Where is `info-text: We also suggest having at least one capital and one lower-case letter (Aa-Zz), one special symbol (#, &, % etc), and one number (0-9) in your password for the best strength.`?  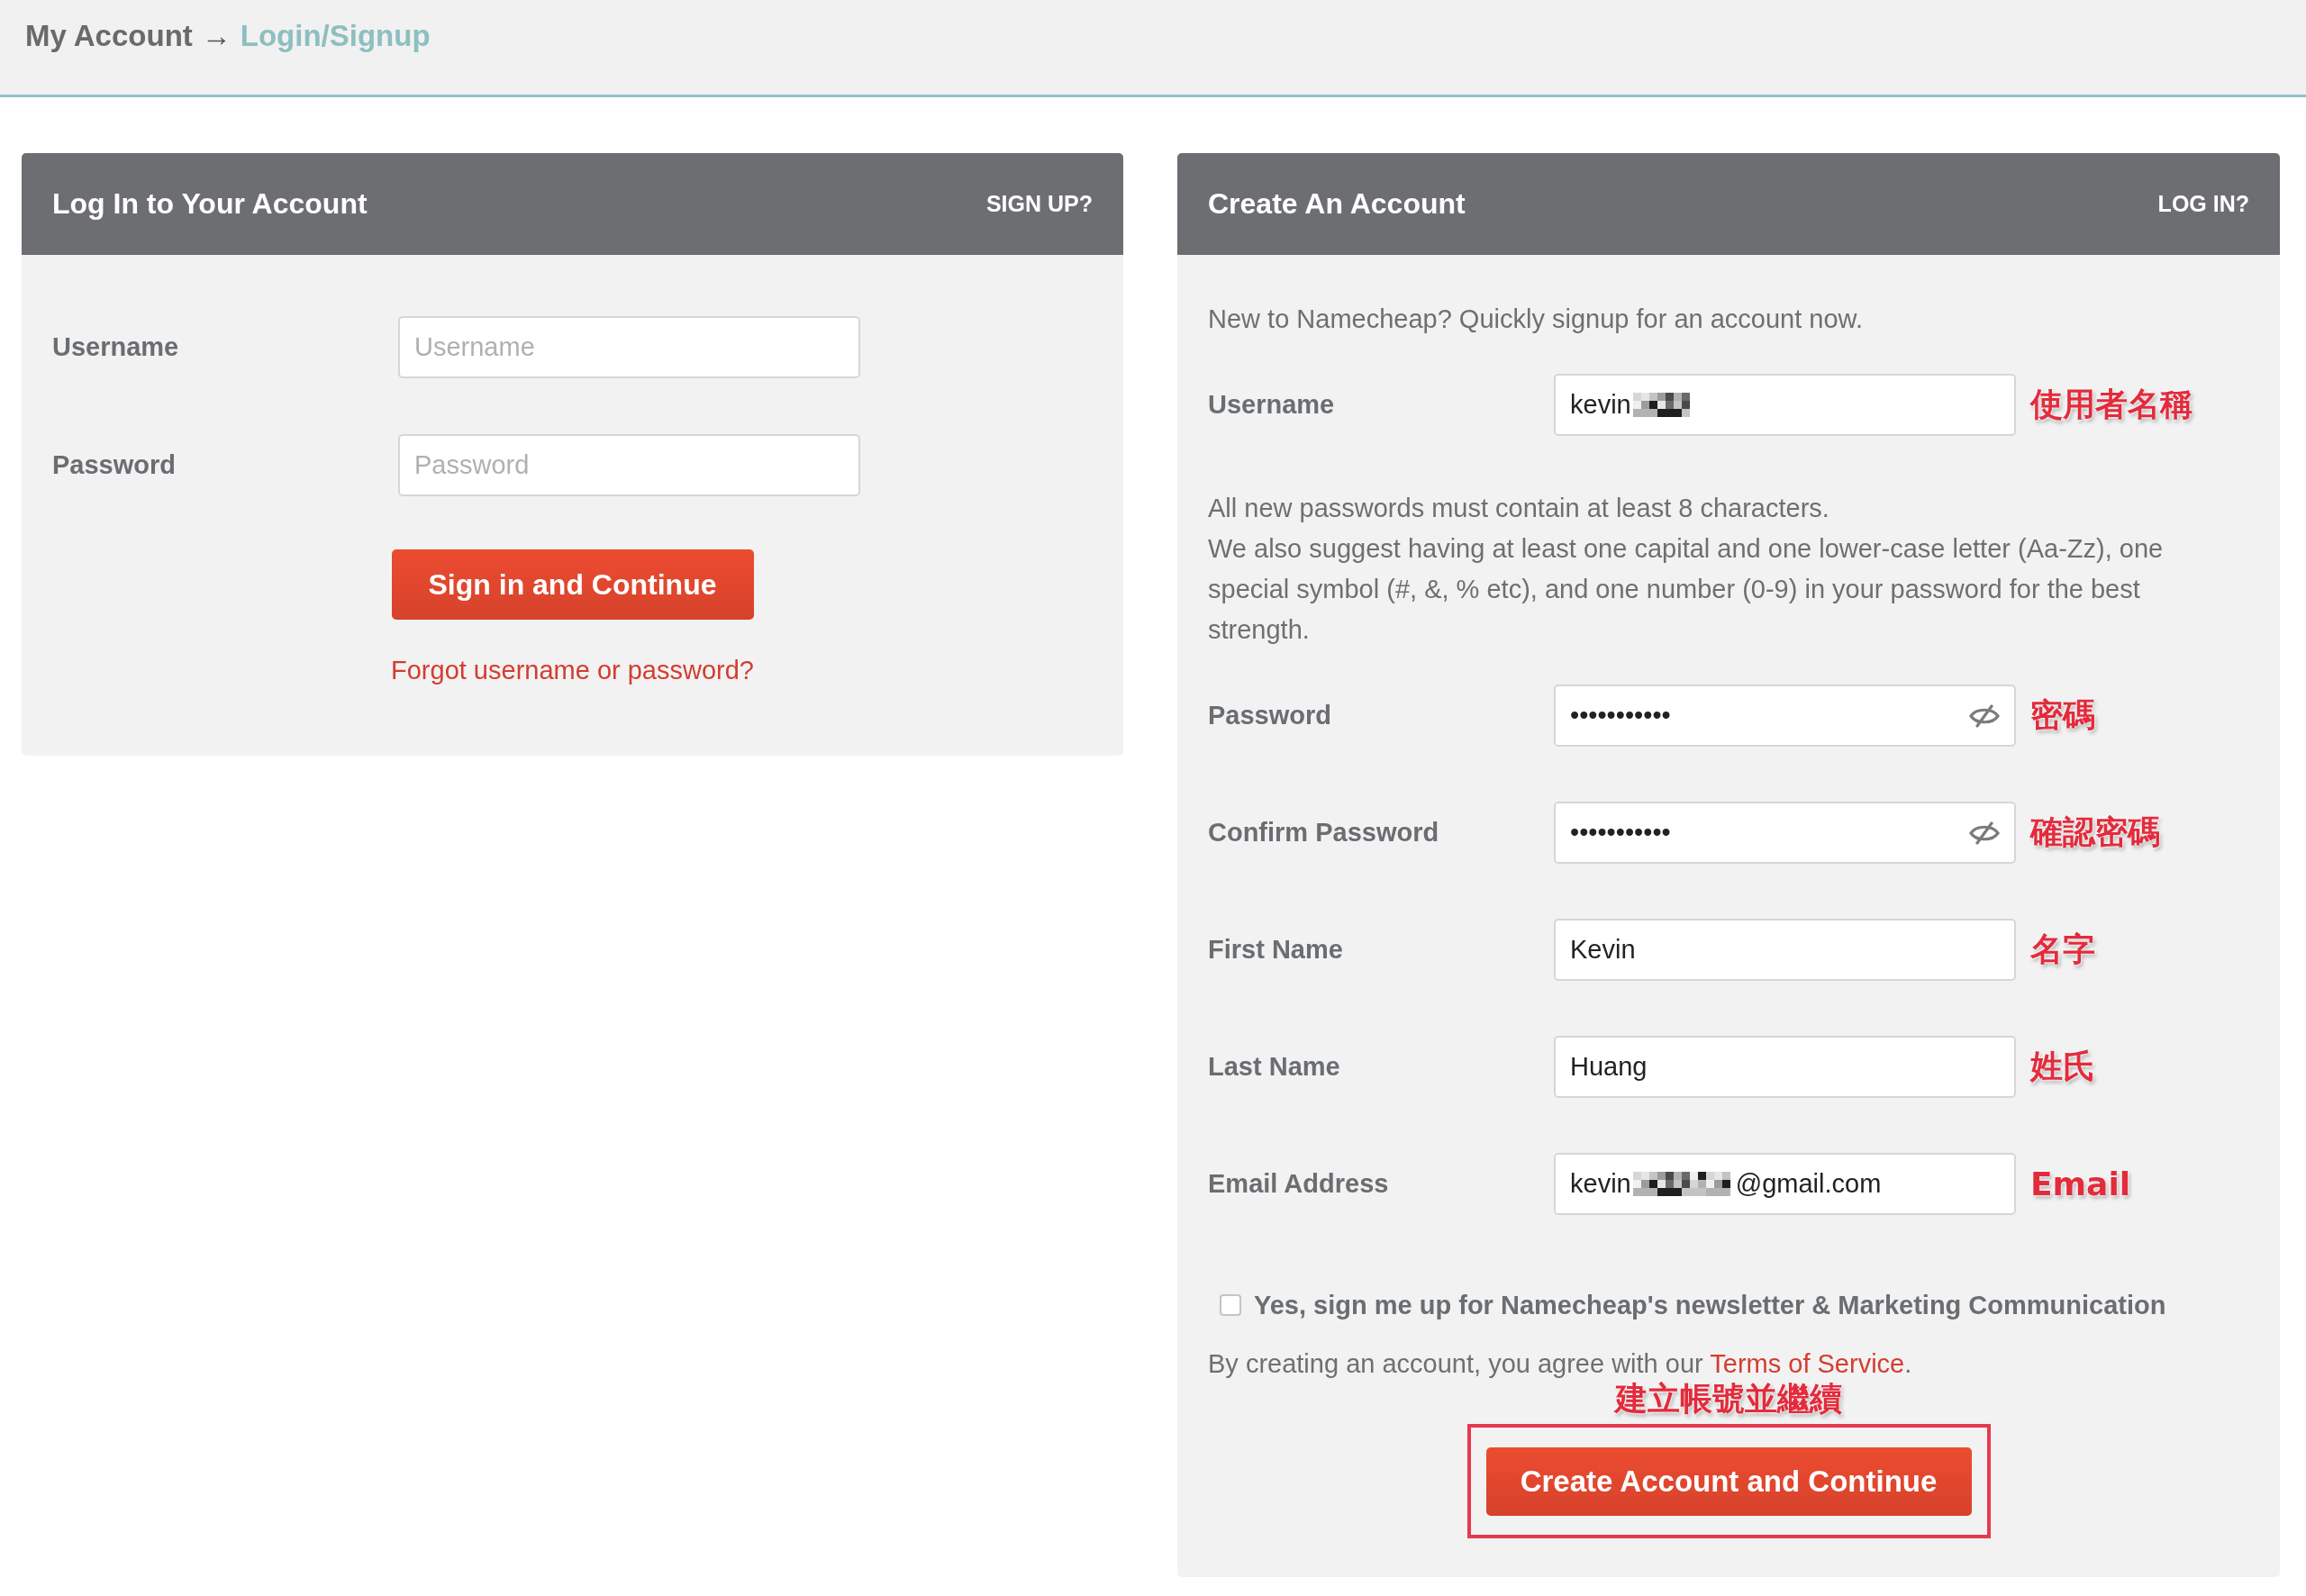 info-text: We also suggest having at least one capital and one lower-case letter (Aa-Zz), one special symbol (#, &, % etc), and one number (0-9) in your password for the best strength. is located at coordinates (1686, 589).